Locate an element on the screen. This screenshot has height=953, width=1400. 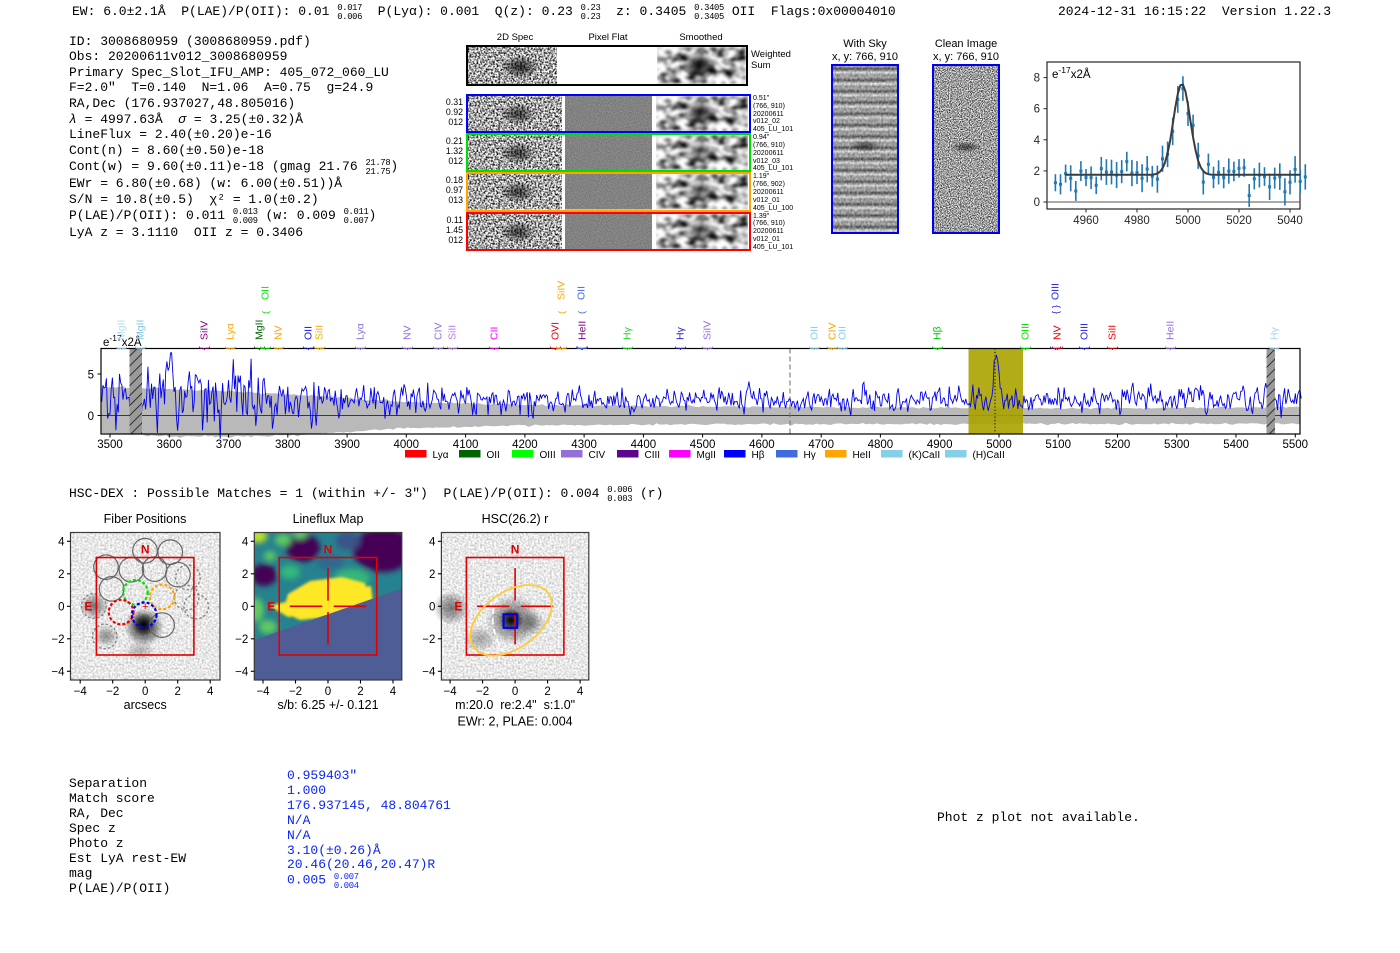
svg-text: CIII is located at coordinates (653, 455).